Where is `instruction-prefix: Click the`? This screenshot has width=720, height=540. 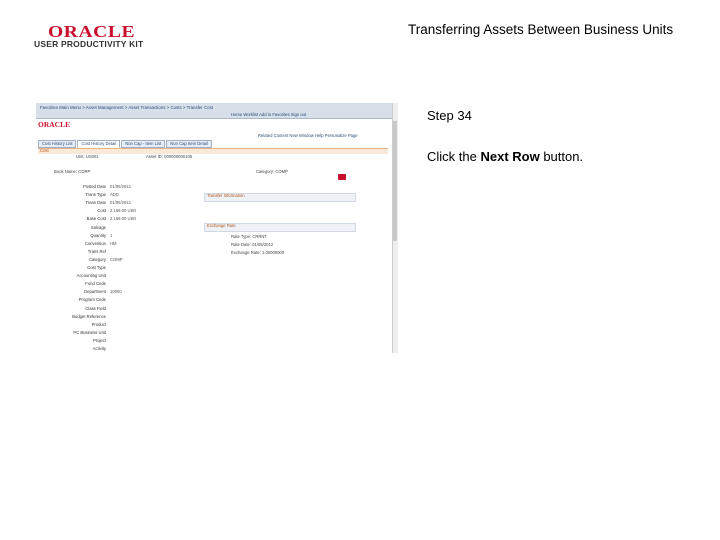 instruction-prefix: Click the is located at coordinates (454, 156).